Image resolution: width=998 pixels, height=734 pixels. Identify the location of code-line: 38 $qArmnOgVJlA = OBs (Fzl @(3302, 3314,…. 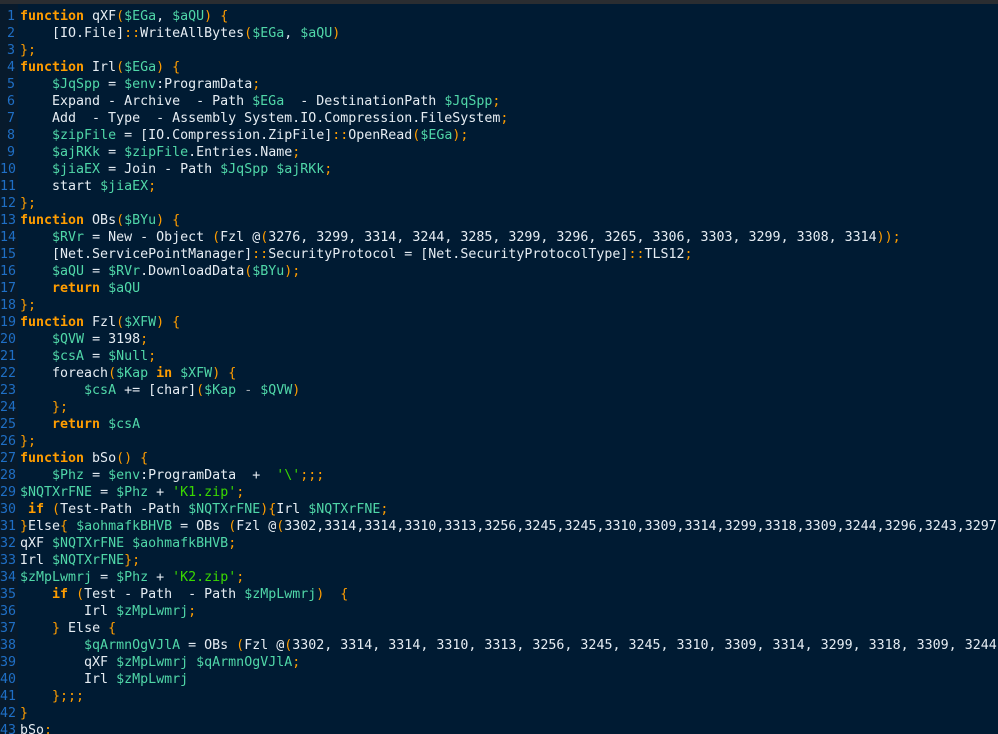
(498, 645).